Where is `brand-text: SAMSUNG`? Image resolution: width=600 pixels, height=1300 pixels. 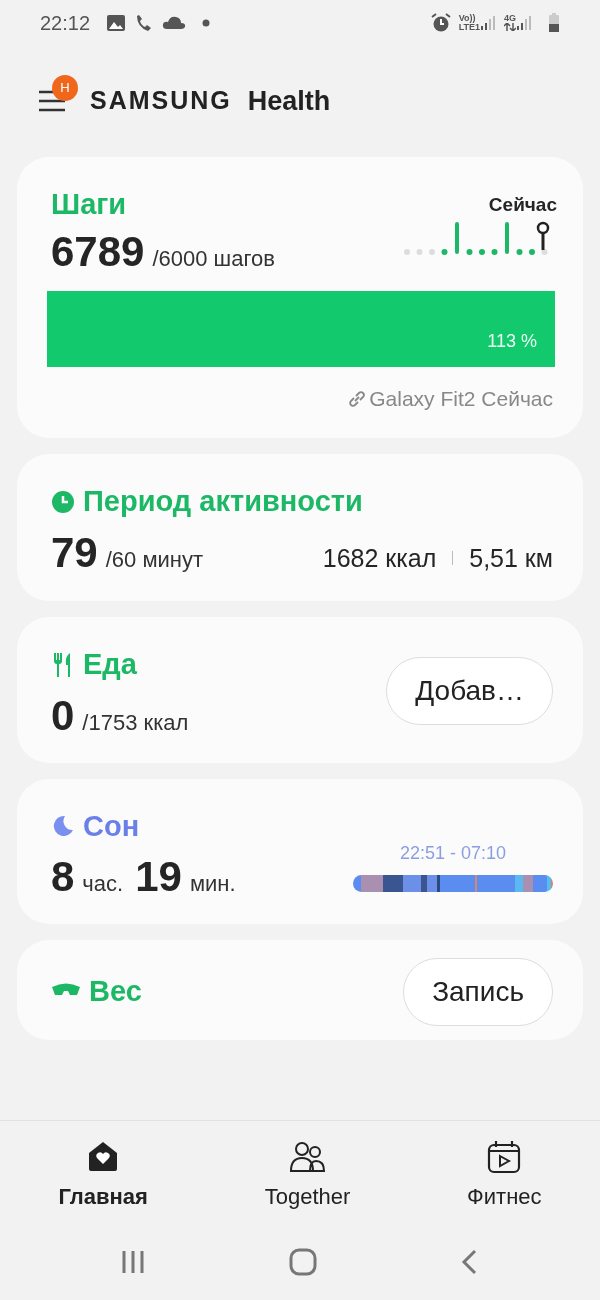 brand-text: SAMSUNG is located at coordinates (161, 101).